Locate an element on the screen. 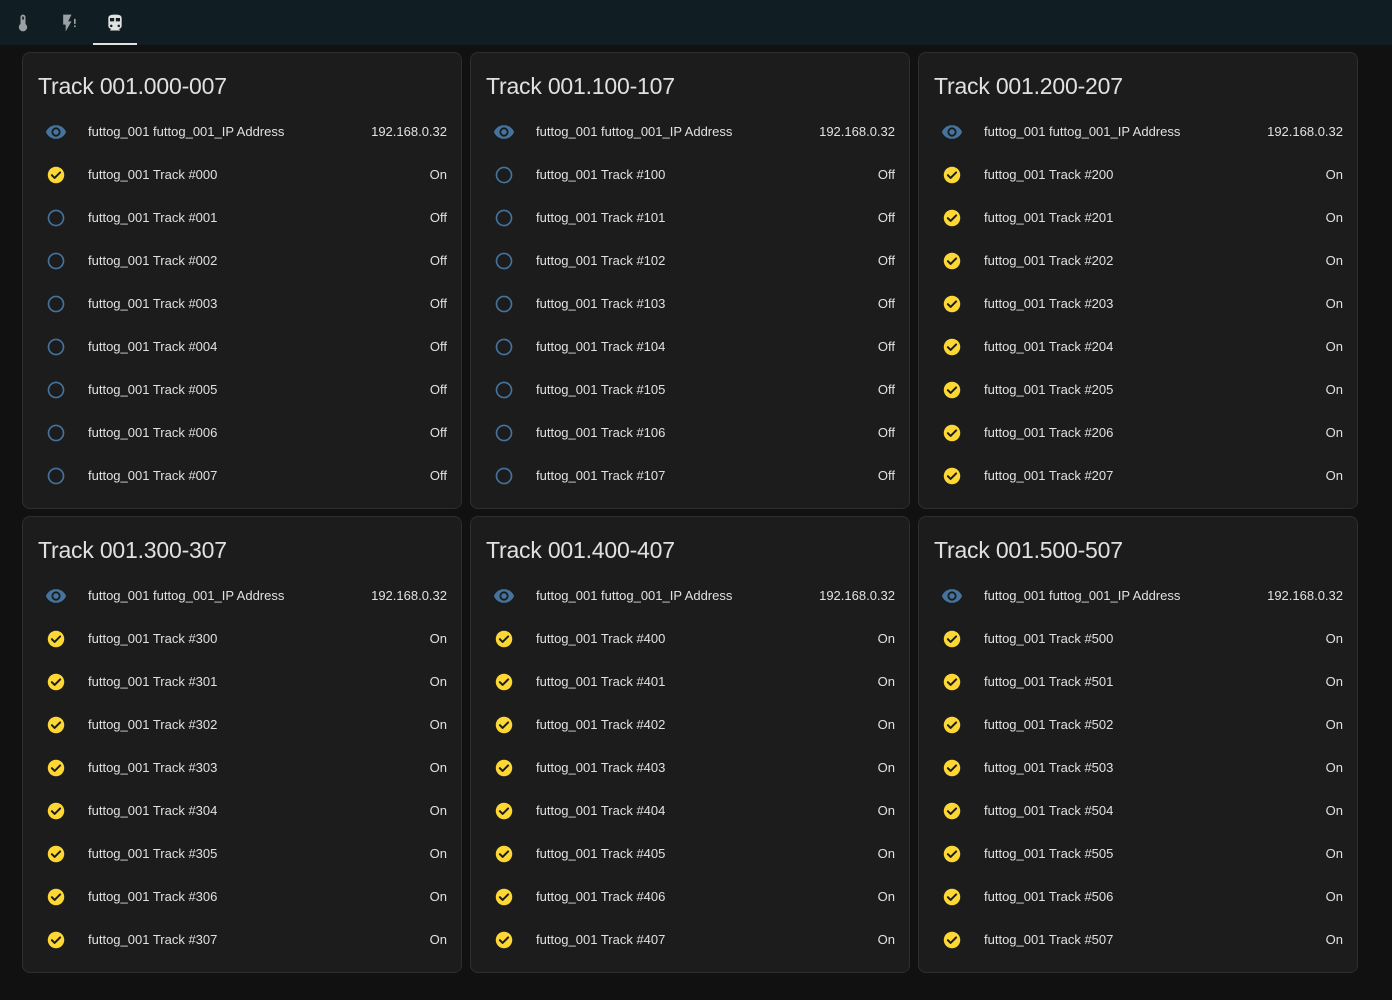 The width and height of the screenshot is (1392, 1000). entity-row-track: futtog_001 Track #100 Off is located at coordinates (690, 174).